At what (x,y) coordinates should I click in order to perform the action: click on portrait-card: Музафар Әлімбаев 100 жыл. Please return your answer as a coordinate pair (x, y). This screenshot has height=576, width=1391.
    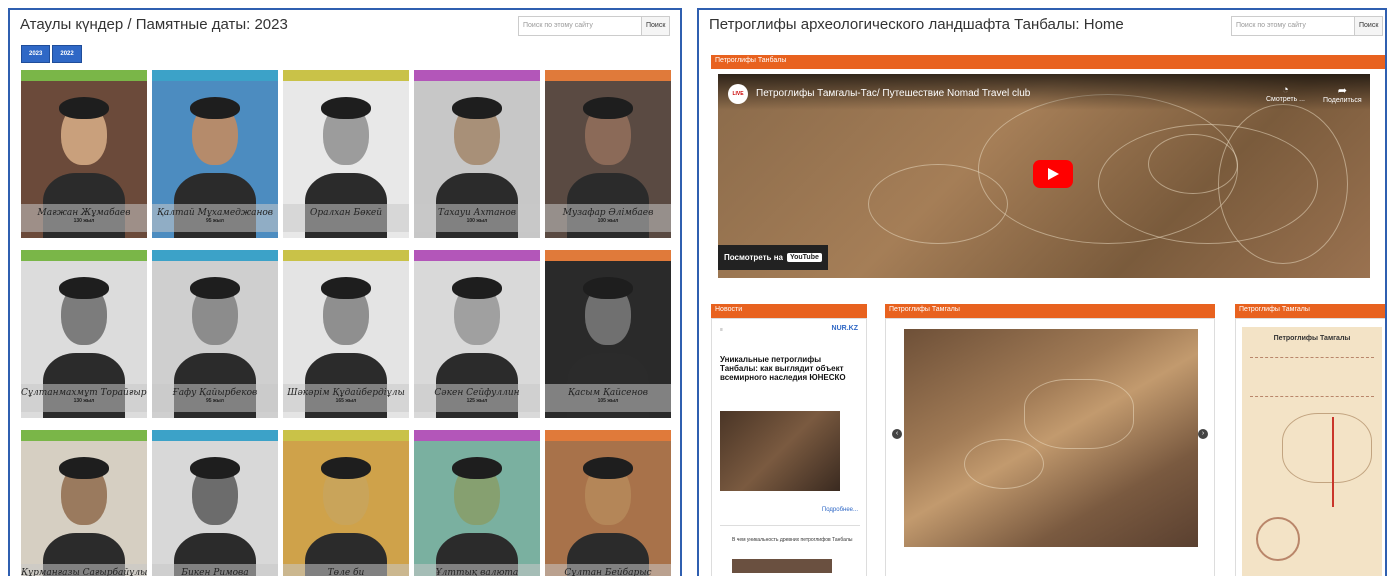
    Looking at the image, I should click on (608, 154).